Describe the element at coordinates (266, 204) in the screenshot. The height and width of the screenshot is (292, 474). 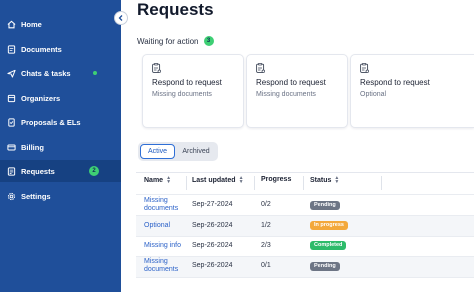
I see `progress-cell: 0/2` at that location.